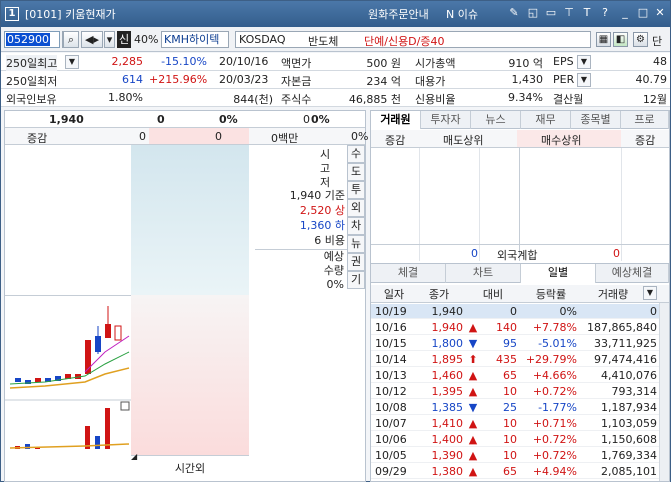 The height and width of the screenshot is (482, 671). I want to click on shares-outstanding: 46,885 천, so click(374, 99).